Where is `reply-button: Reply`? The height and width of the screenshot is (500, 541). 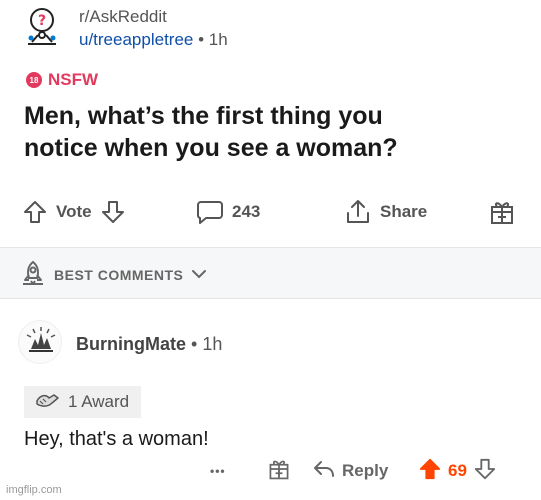
reply-button: Reply is located at coordinates (350, 471).